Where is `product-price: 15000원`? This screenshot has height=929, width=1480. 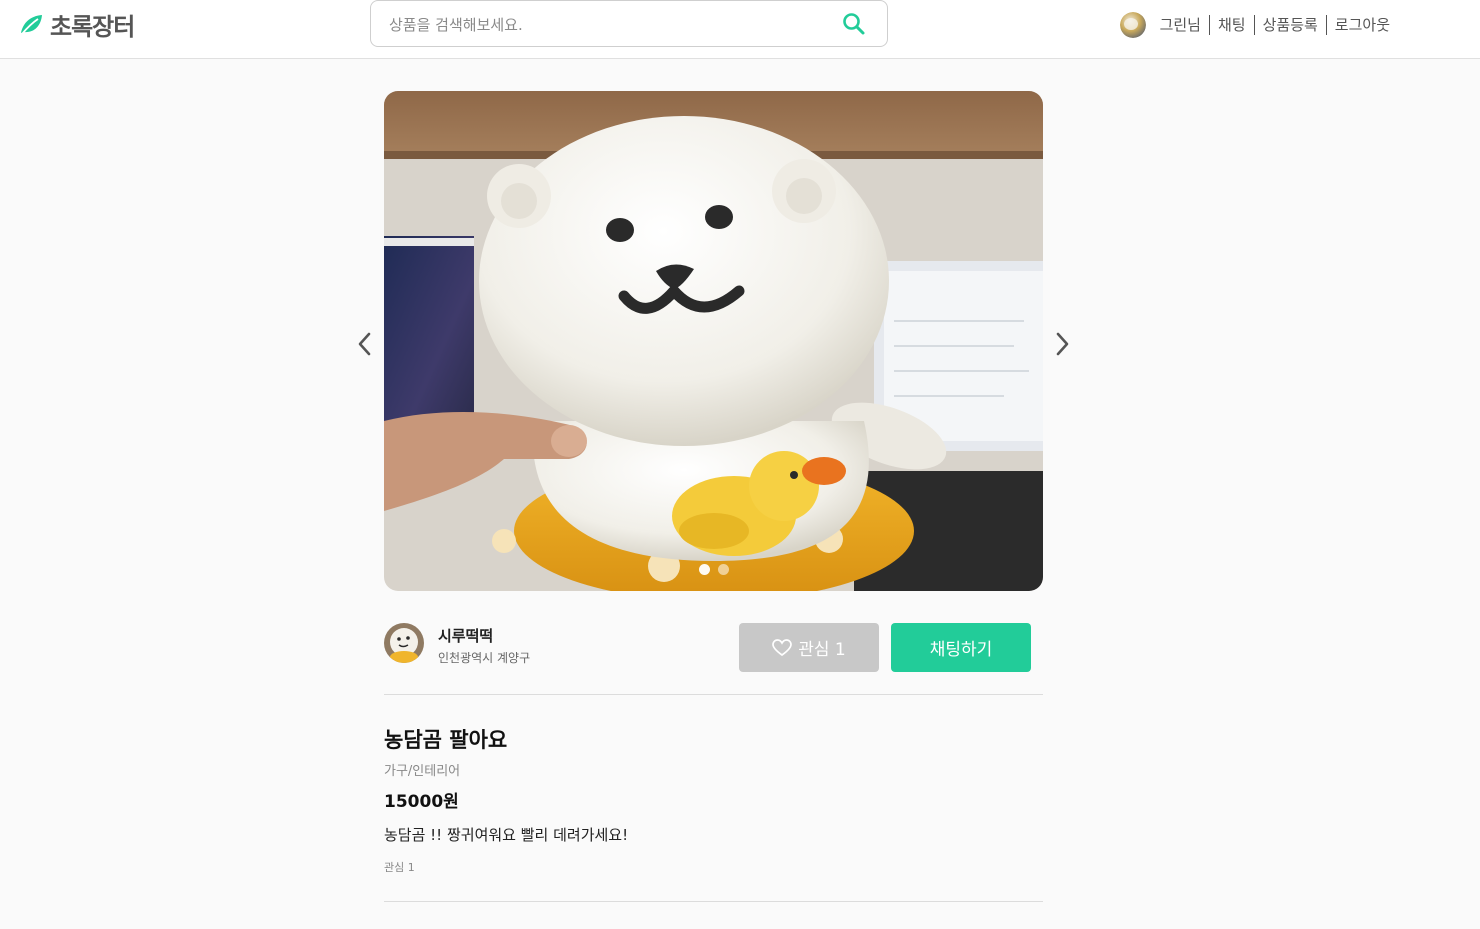 product-price: 15000원 is located at coordinates (421, 802).